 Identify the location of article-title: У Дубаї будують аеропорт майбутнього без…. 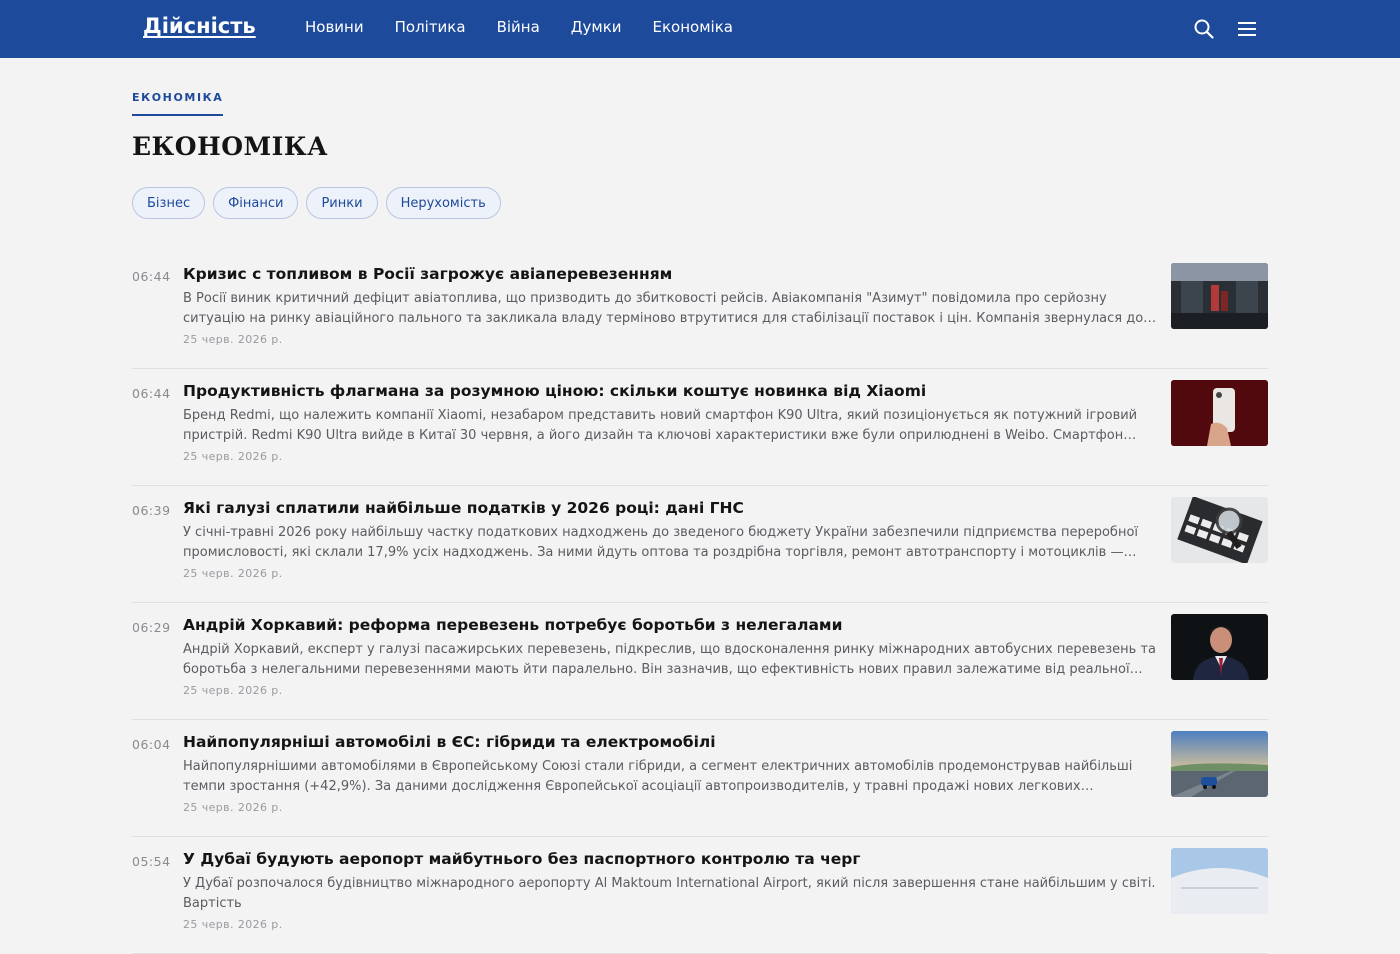
(670, 859).